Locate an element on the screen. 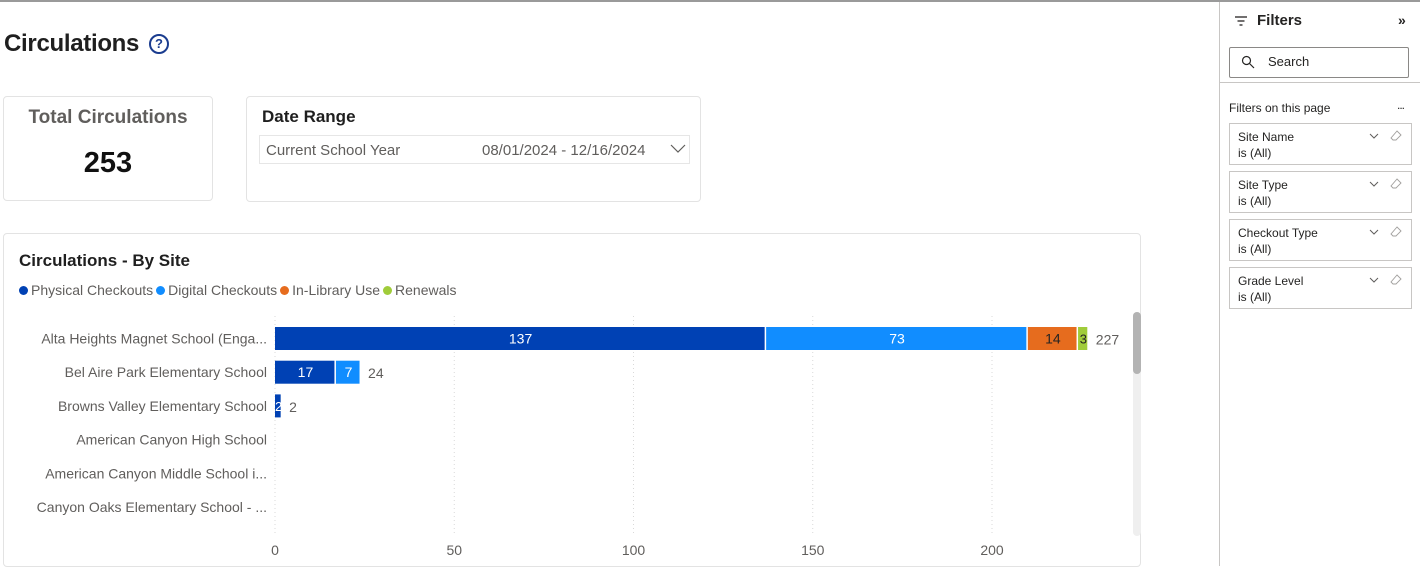 Image resolution: width=1420 pixels, height=568 pixels. collapse-pane-icon: » is located at coordinates (1402, 20).